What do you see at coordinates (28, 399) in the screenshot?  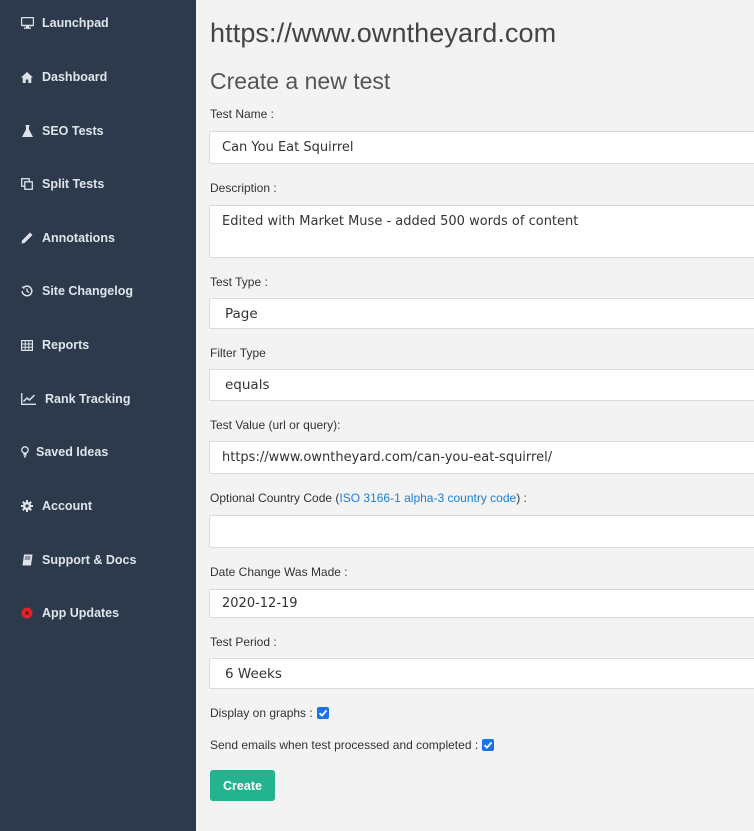 I see `line-chart-icon` at bounding box center [28, 399].